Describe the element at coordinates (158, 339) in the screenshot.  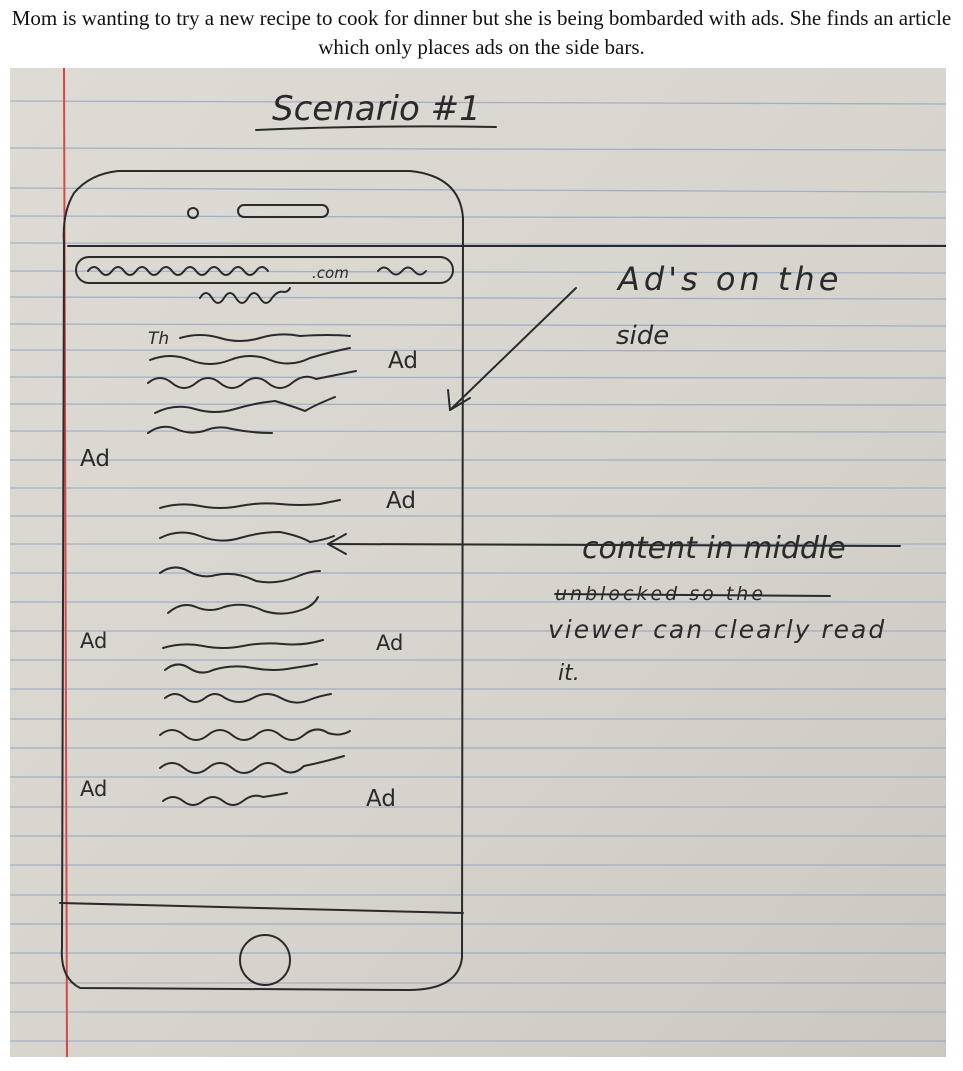
I see `article-first-word: Th` at that location.